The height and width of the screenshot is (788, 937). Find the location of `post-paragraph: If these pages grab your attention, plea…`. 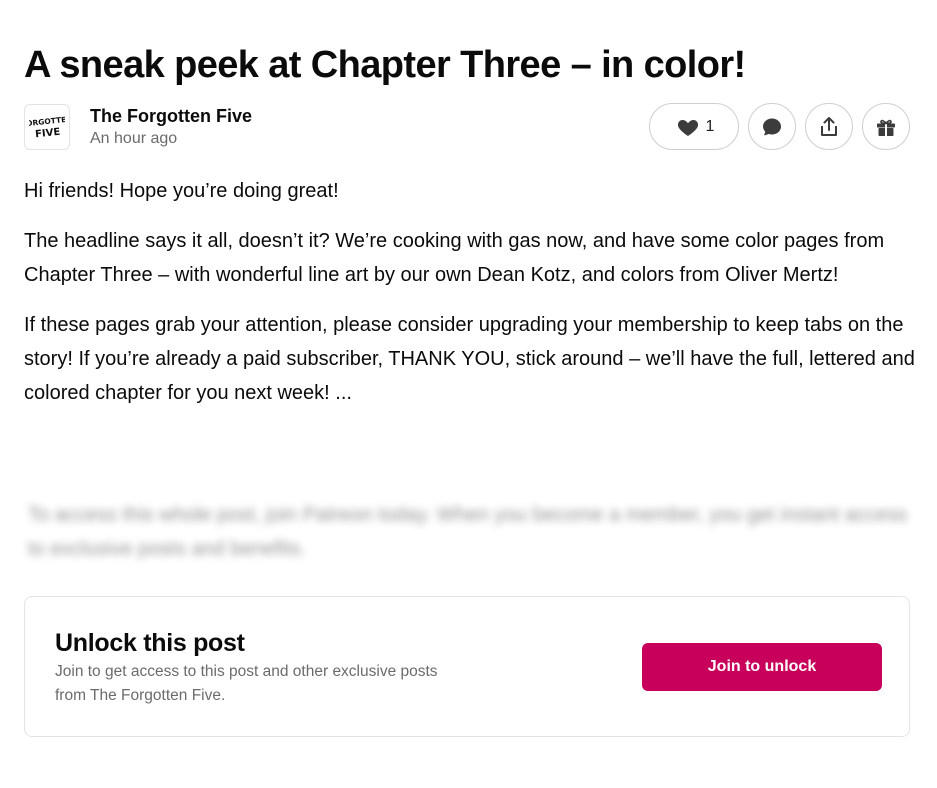

post-paragraph: If these pages grab your attention, plea… is located at coordinates (469, 359).